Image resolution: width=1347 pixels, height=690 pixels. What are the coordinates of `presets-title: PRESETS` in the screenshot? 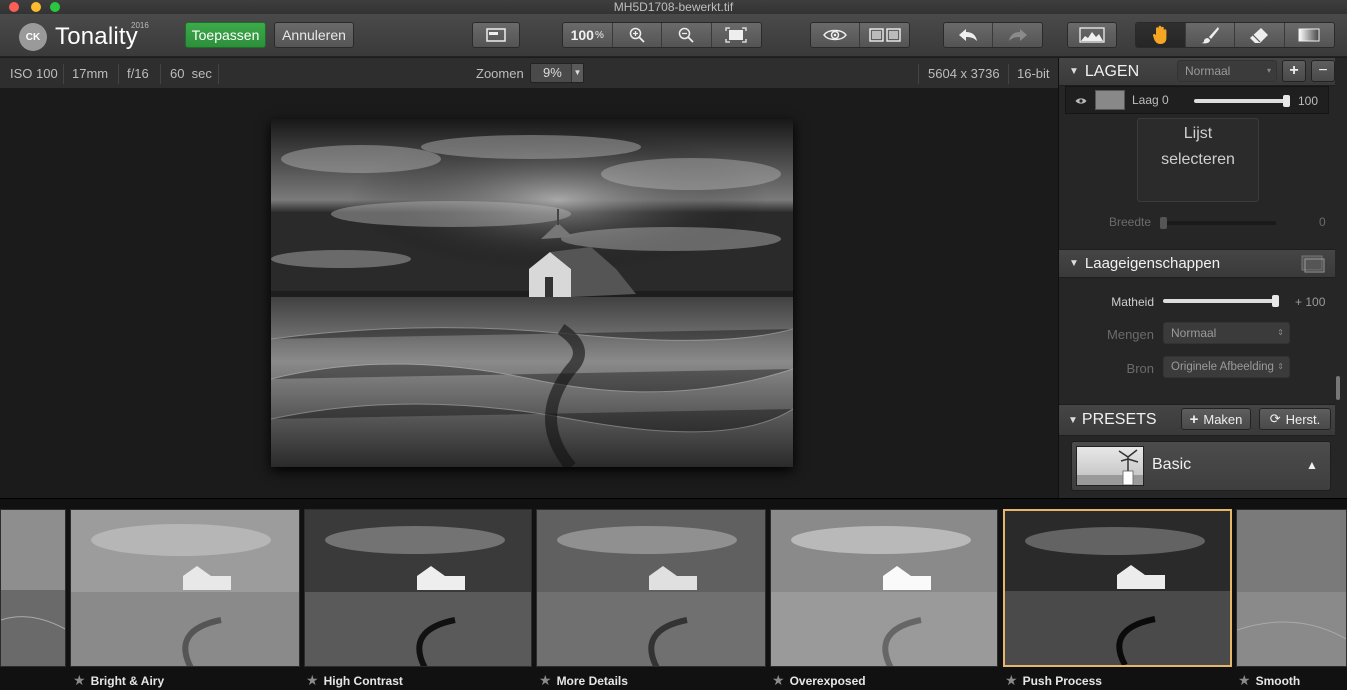 It's located at (1119, 419).